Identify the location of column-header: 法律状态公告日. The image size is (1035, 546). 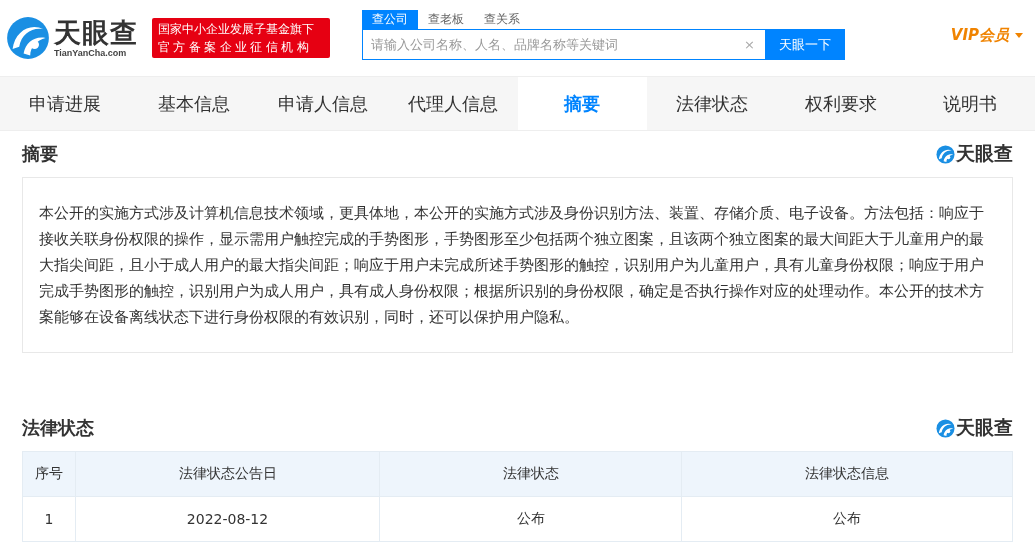
(227, 474).